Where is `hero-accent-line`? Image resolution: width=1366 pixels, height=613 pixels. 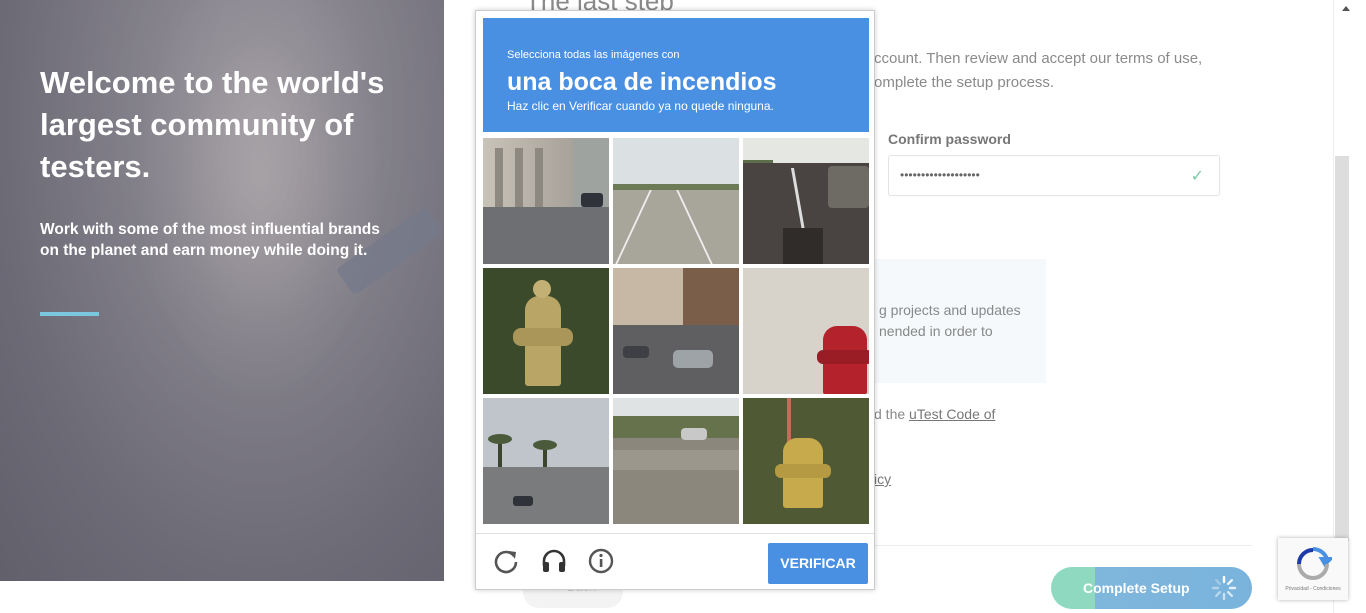 hero-accent-line is located at coordinates (69, 314).